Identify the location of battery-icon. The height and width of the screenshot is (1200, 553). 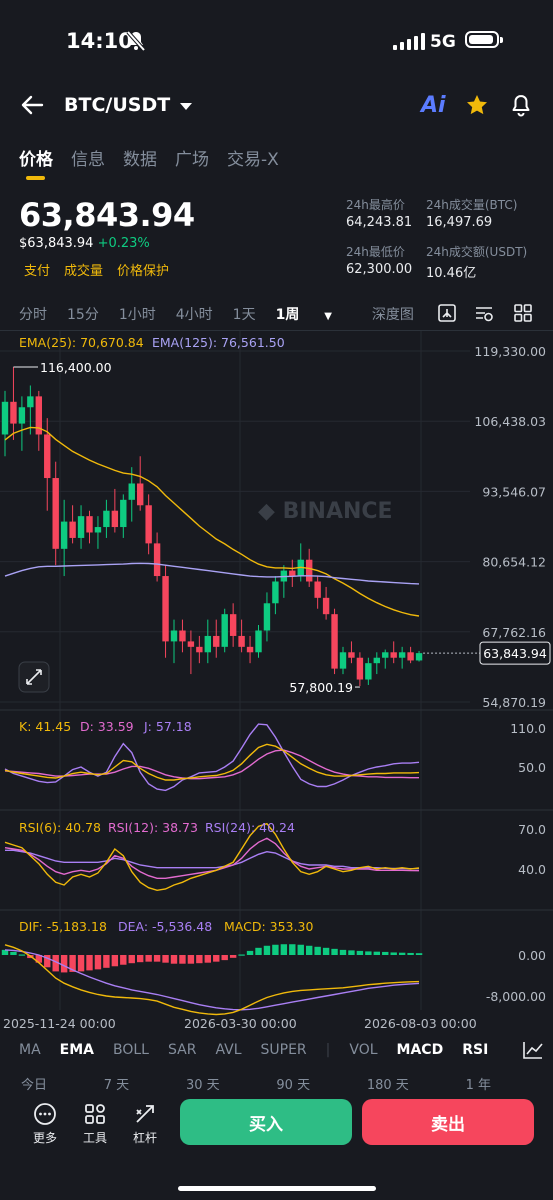
(484, 39).